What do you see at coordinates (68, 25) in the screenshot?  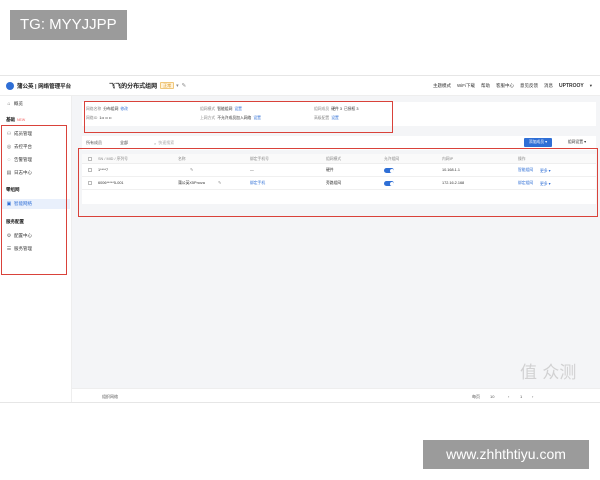 I see `overlay-tag-top: TG: MYYJJPP` at bounding box center [68, 25].